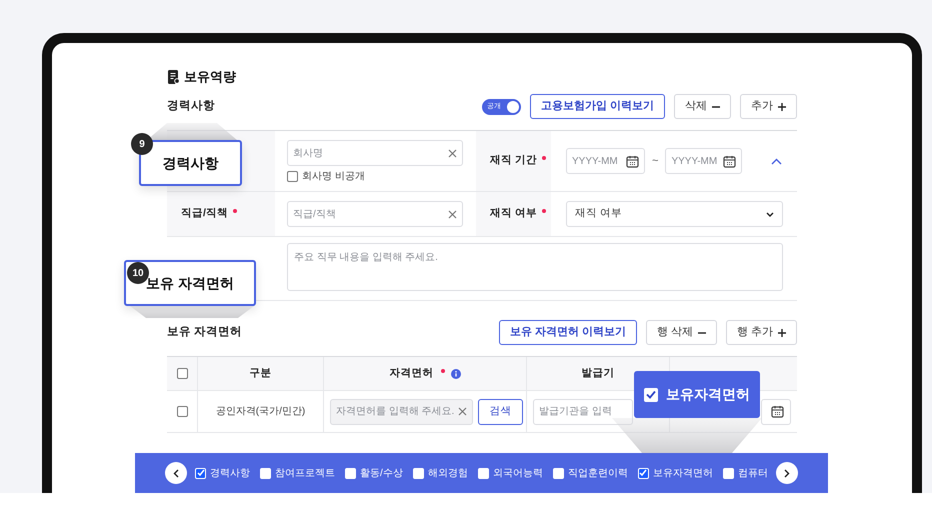 This screenshot has height=518, width=932. What do you see at coordinates (210, 77) in the screenshot?
I see `page-title: 보유역량` at bounding box center [210, 77].